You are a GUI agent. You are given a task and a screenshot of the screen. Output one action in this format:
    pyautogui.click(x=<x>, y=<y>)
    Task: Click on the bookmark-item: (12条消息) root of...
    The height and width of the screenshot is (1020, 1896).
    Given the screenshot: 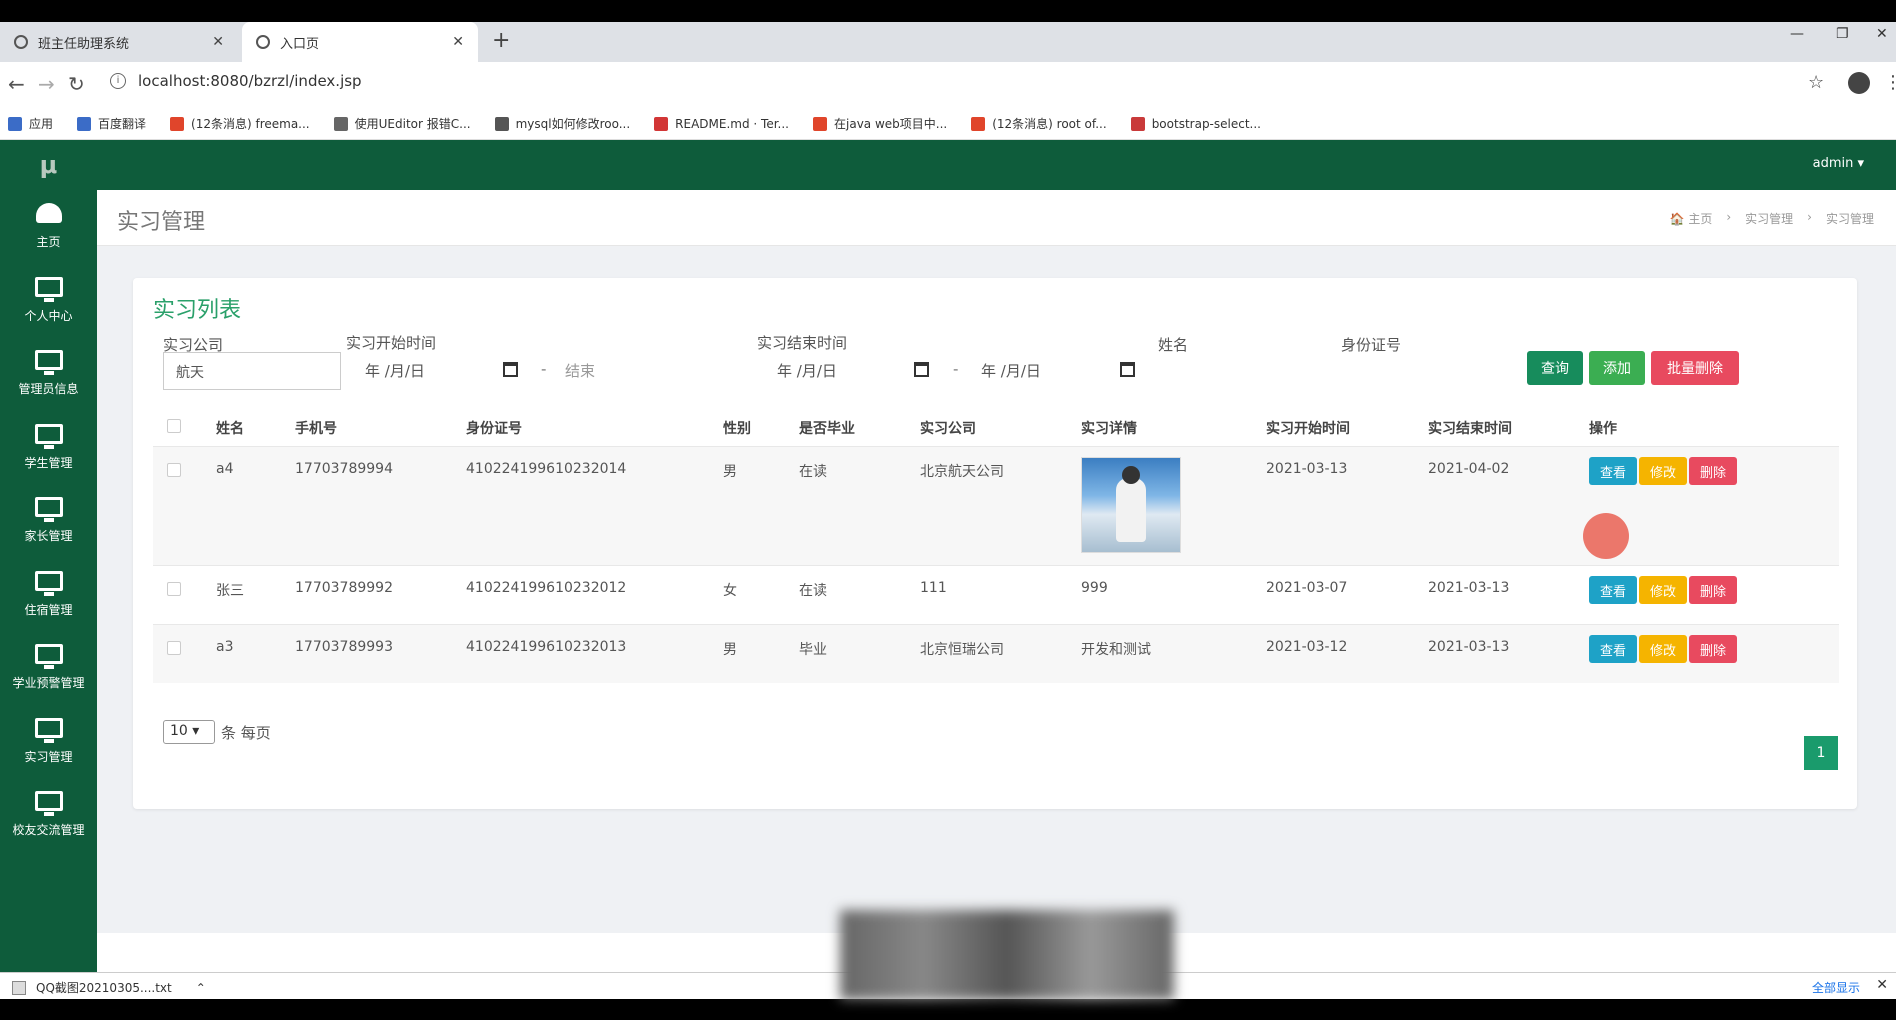 What is the action you would take?
    pyautogui.click(x=1039, y=123)
    